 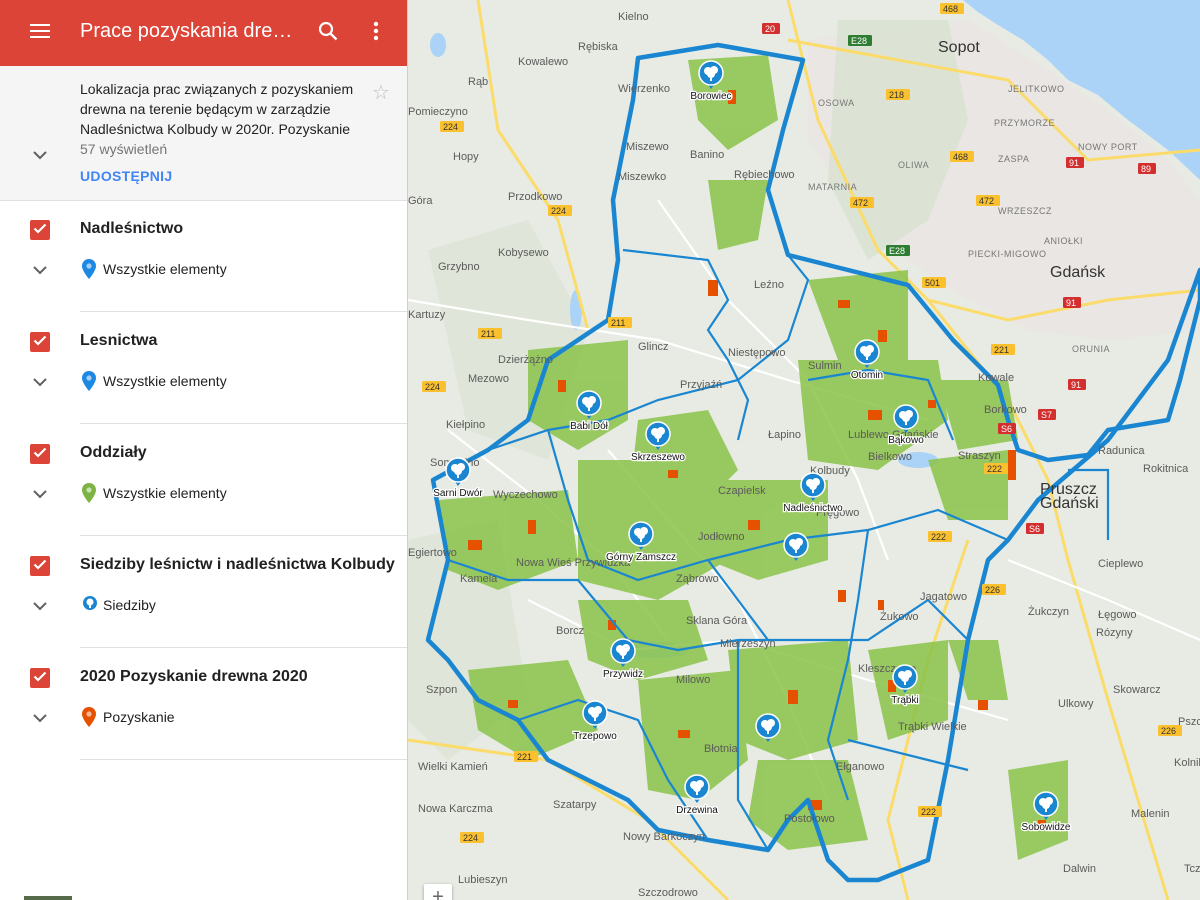 What do you see at coordinates (470, 838) in the screenshot?
I see `svg-text: 224` at bounding box center [470, 838].